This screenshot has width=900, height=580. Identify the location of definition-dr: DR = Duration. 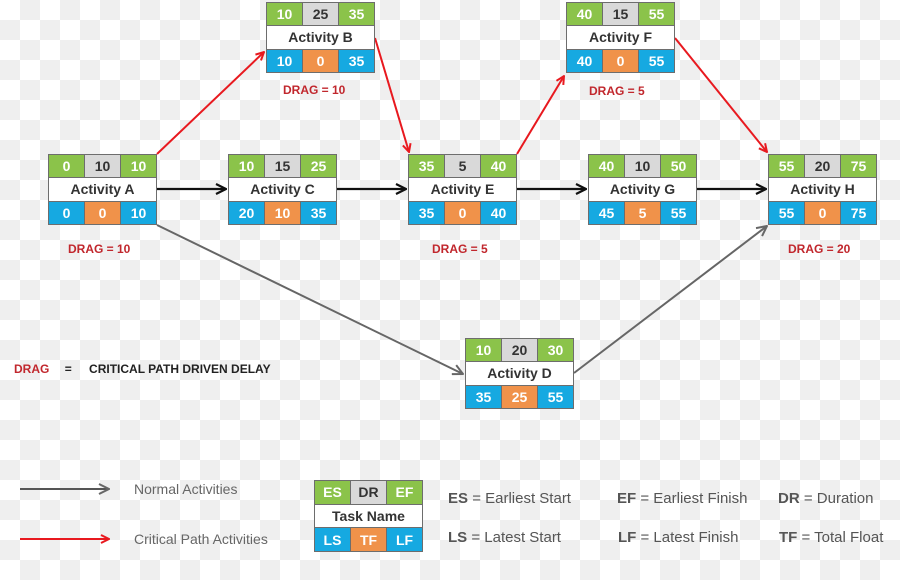
(826, 498).